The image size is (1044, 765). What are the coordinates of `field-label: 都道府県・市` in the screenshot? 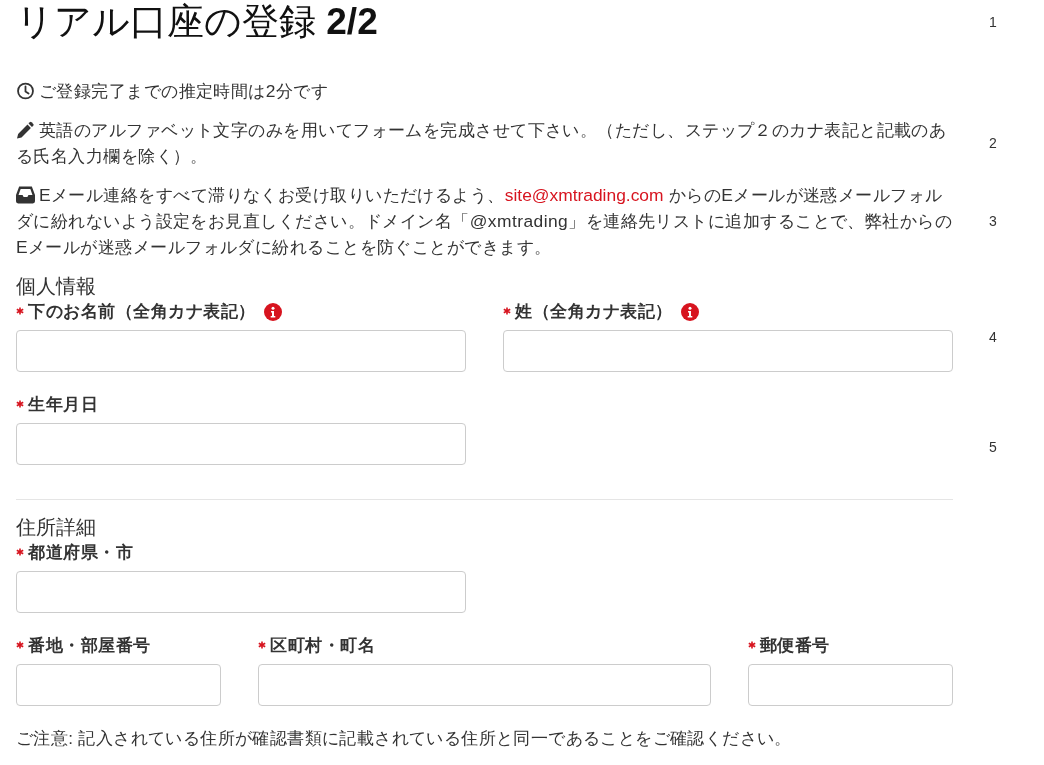 It's located at (80, 553).